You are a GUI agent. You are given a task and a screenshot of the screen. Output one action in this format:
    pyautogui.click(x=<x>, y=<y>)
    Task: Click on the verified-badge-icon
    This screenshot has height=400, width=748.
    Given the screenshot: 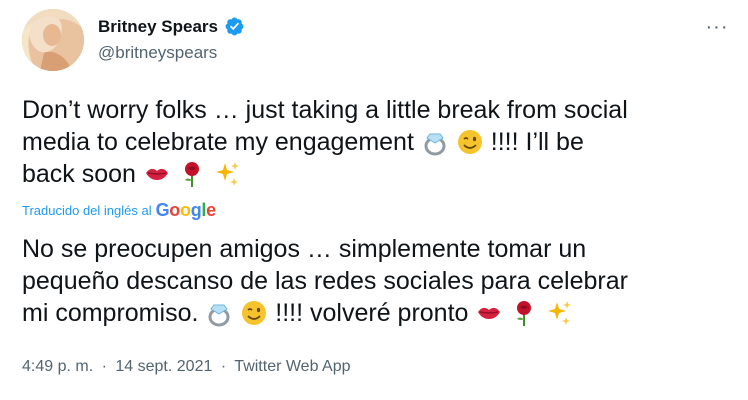 What is the action you would take?
    pyautogui.click(x=234, y=26)
    